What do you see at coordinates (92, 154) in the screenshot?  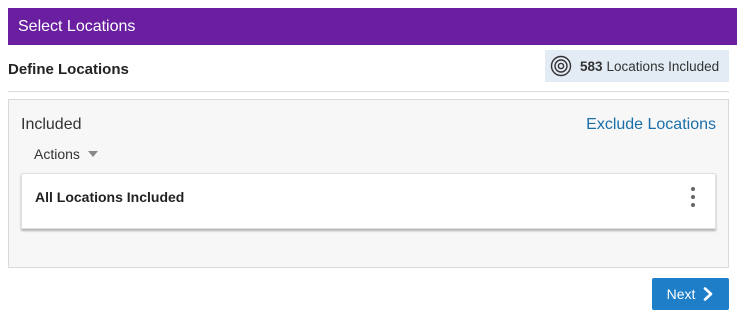 I see `caret-down-icon` at bounding box center [92, 154].